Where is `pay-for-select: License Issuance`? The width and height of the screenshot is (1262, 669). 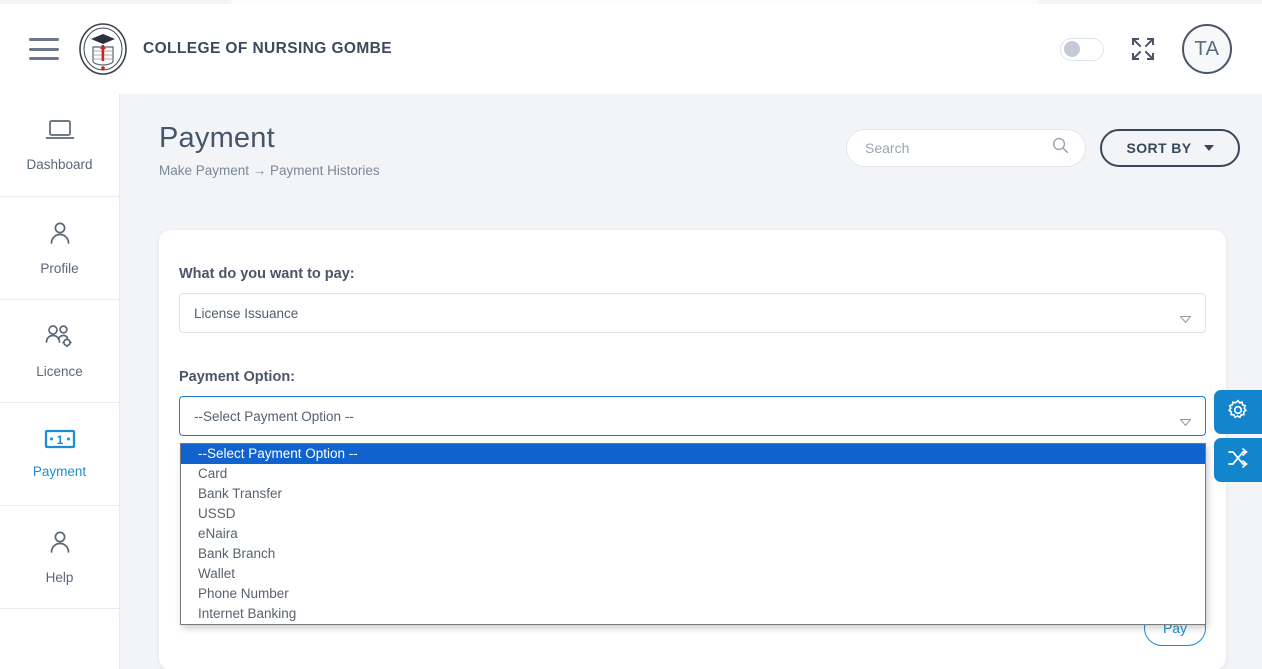 pay-for-select: License Issuance is located at coordinates (692, 313).